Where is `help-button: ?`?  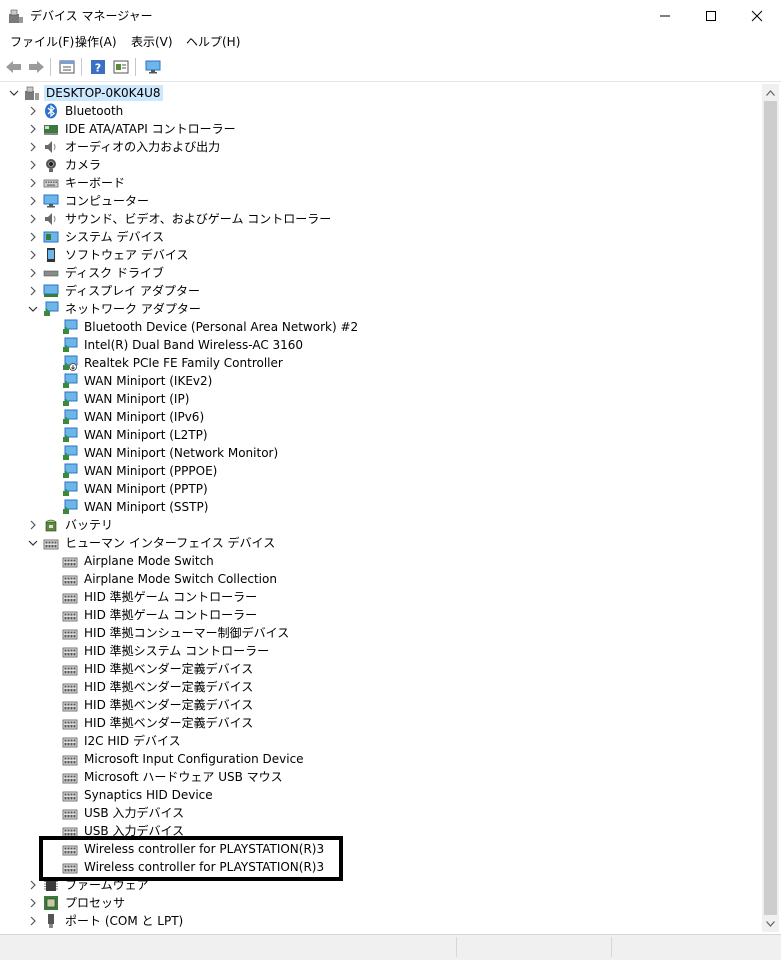
help-button: ? is located at coordinates (98, 67).